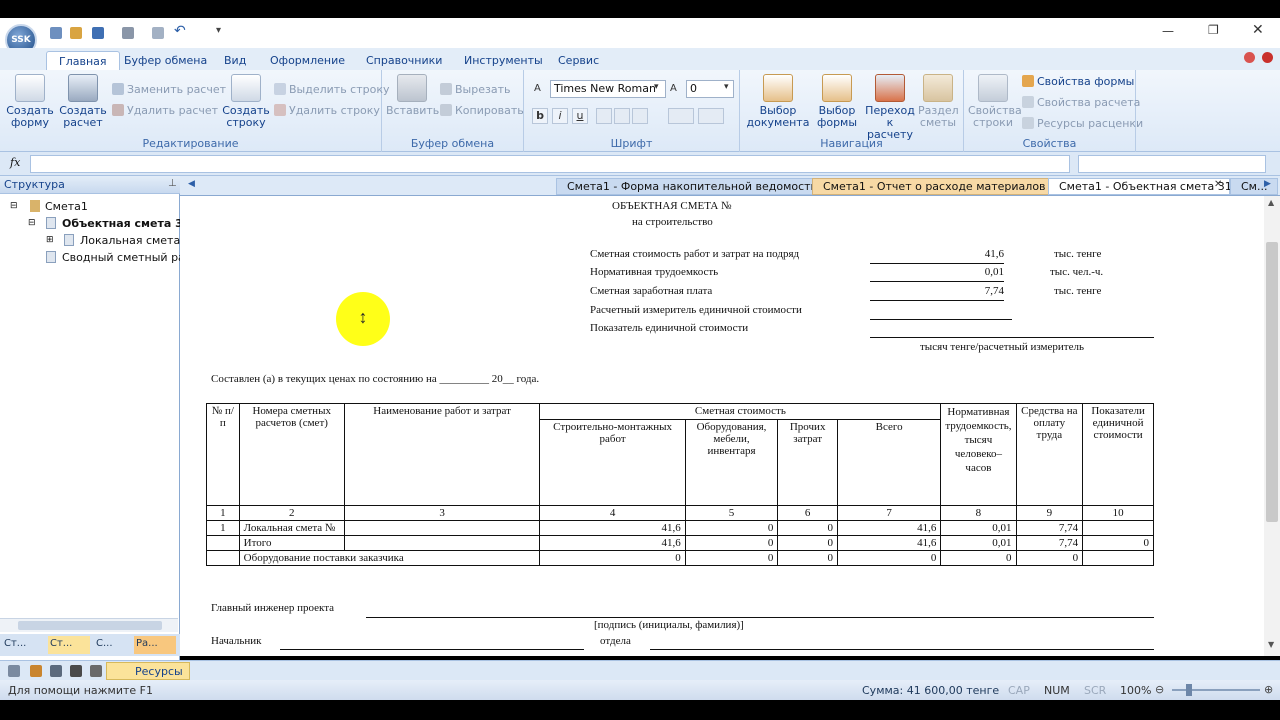  Describe the element at coordinates (503, 60) in the screenshot. I see `tab-tools: Инструменты` at that location.